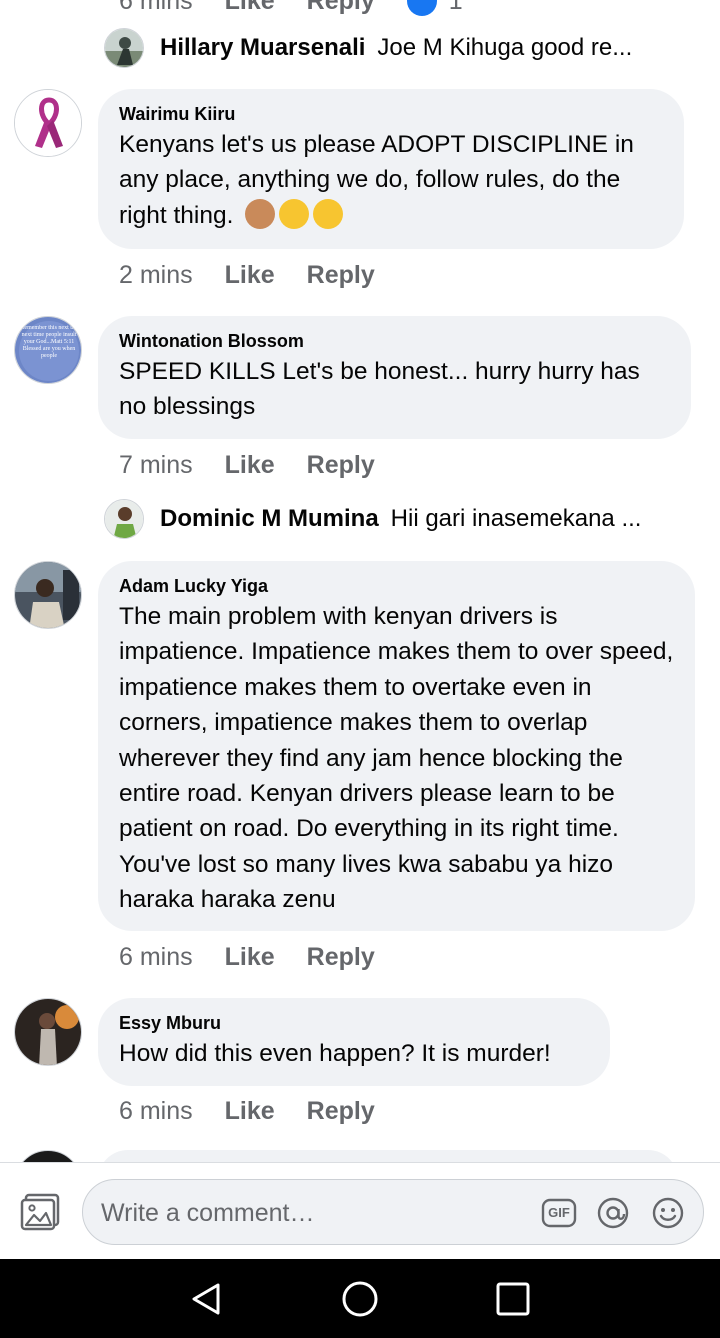 The width and height of the screenshot is (720, 1338). What do you see at coordinates (294, 213) in the screenshot?
I see `pleading-face-emoji` at bounding box center [294, 213].